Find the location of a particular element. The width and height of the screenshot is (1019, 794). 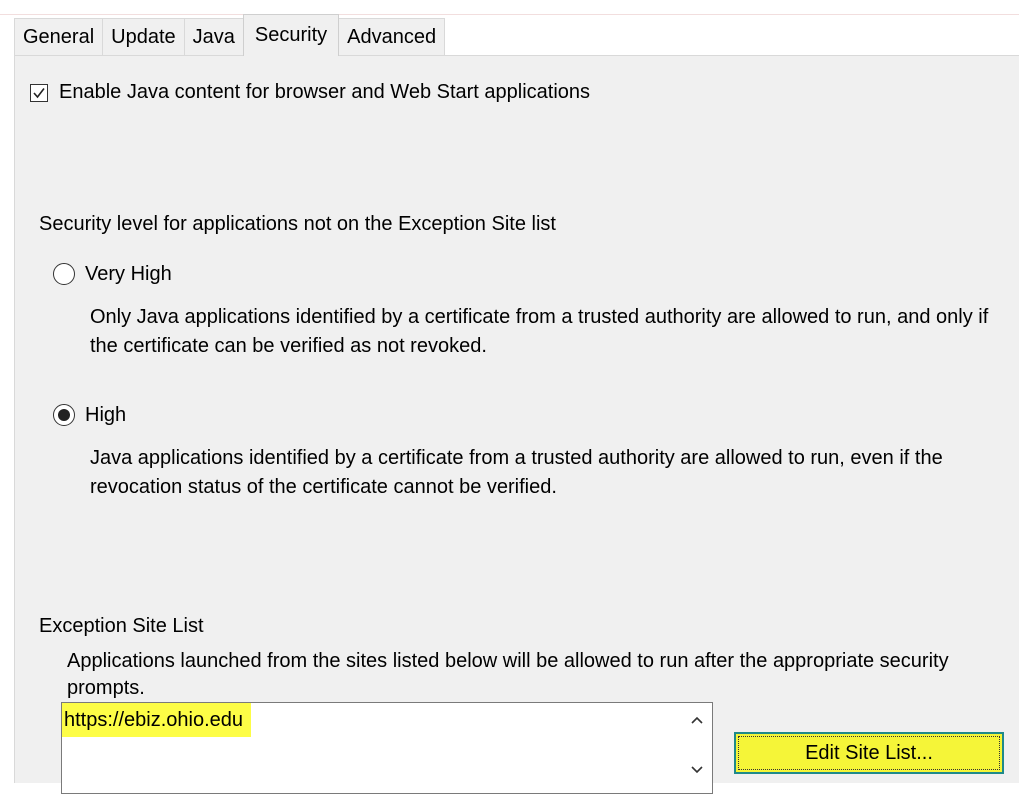

tab-security: Security is located at coordinates (291, 35).